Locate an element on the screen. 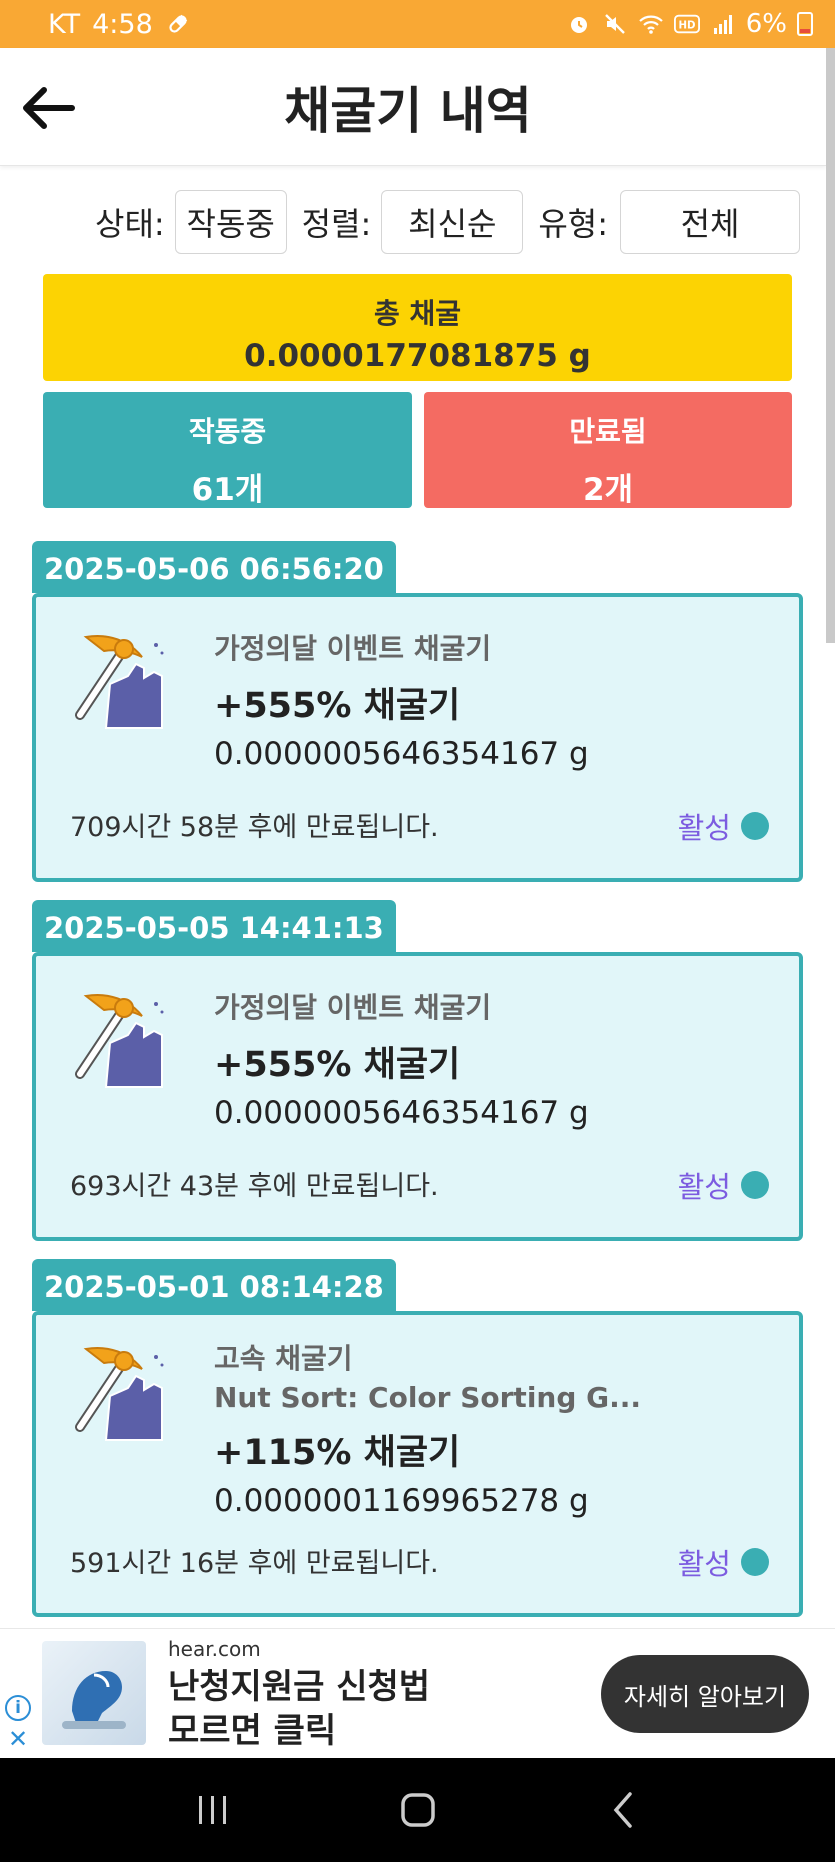 The height and width of the screenshot is (1862, 835). recent-apps-icon is located at coordinates (212, 1810).